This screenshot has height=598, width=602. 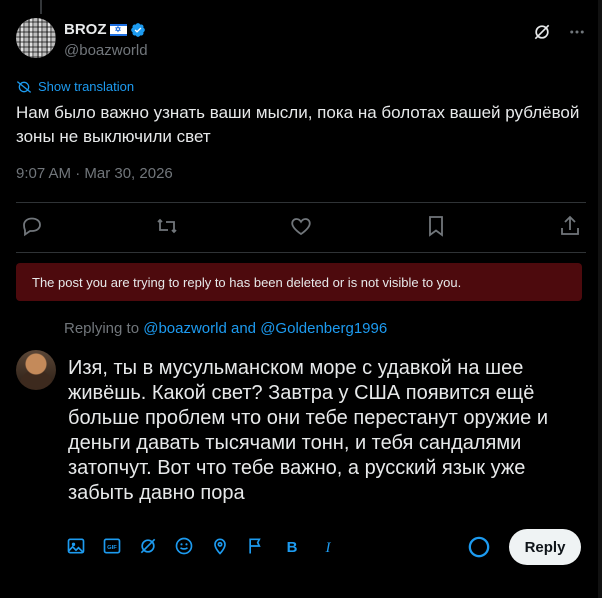 I want to click on like-icon, so click(x=301, y=226).